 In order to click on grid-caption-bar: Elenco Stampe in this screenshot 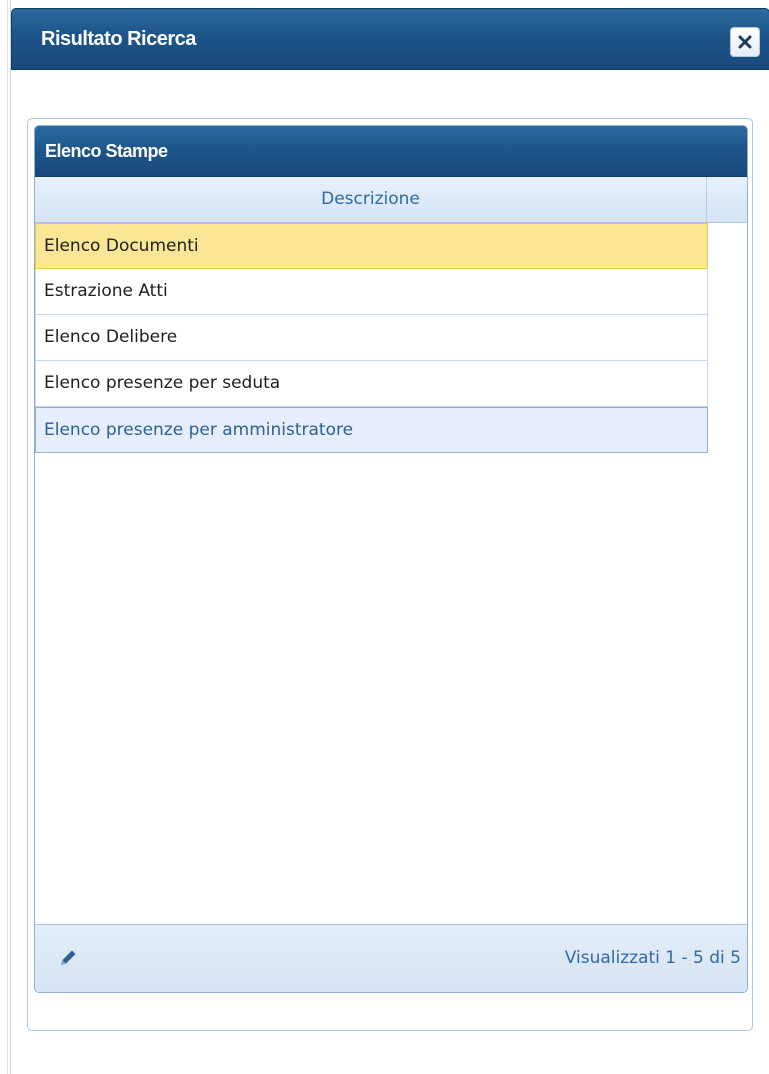, I will do `click(391, 151)`.